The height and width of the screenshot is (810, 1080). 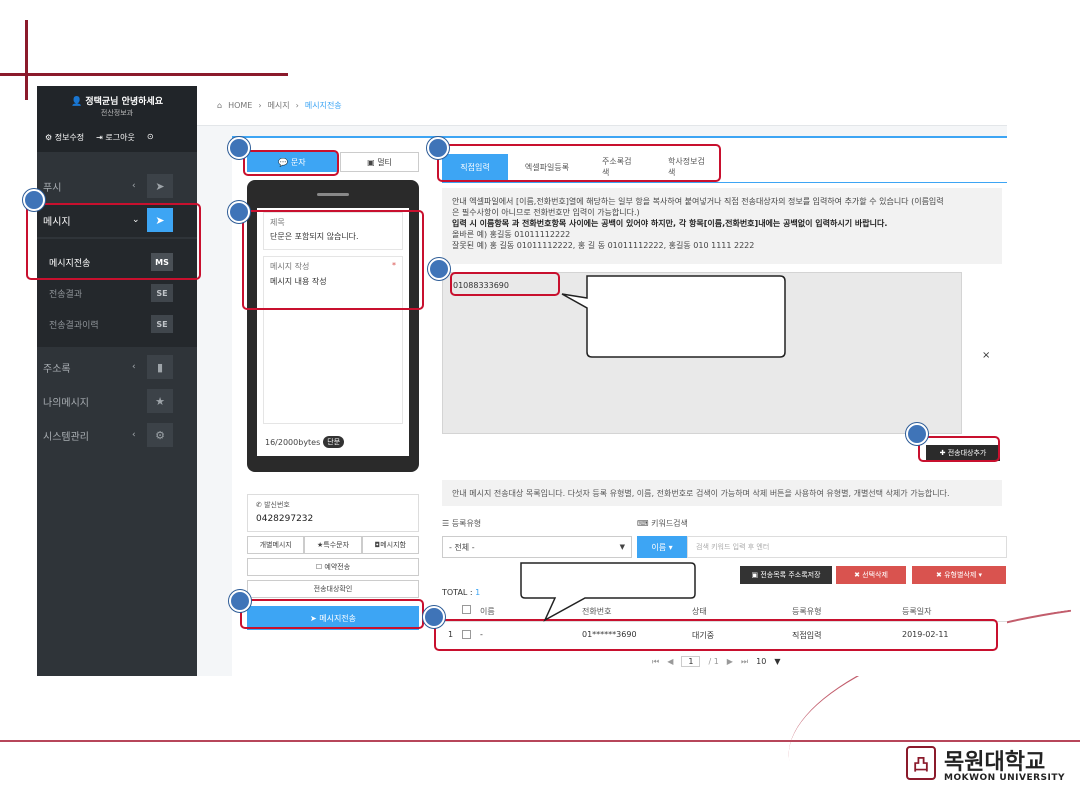 I want to click on greeting: 👤 정택균님 안녕하세요, so click(x=117, y=102).